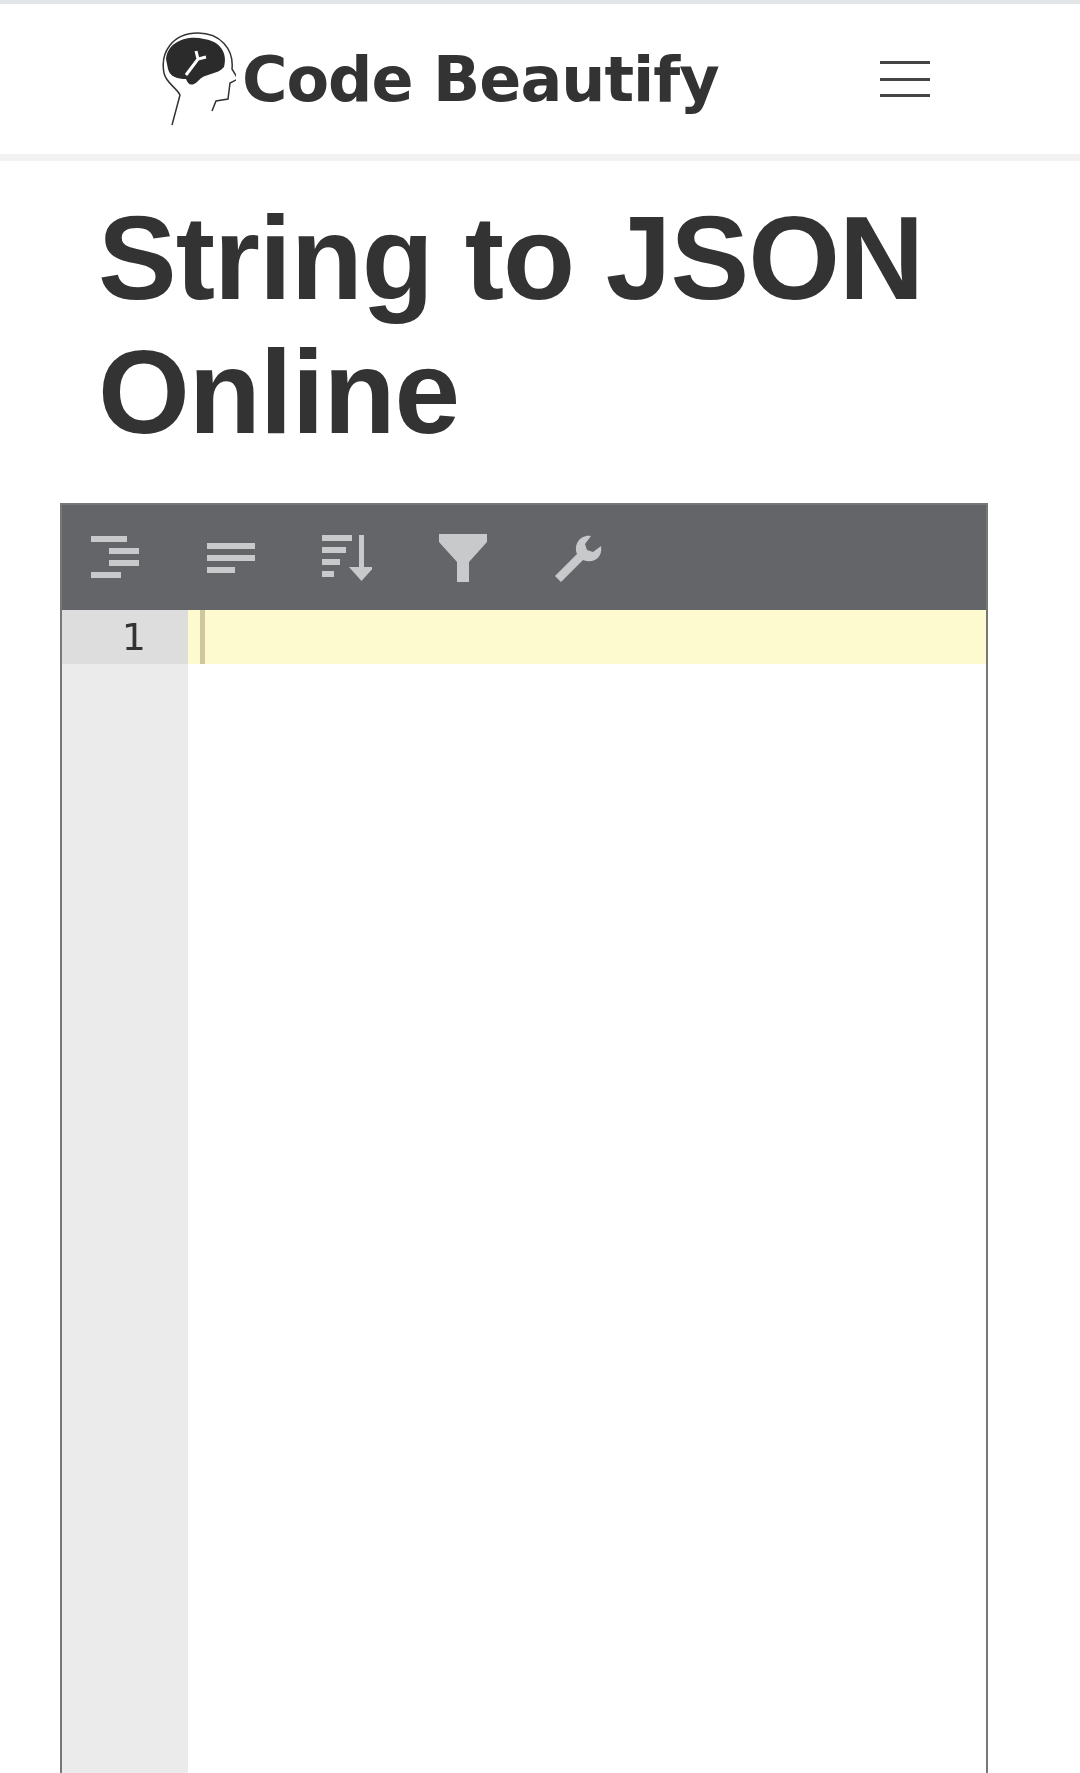 This screenshot has height=1773, width=1080. I want to click on lines-icon, so click(231, 557).